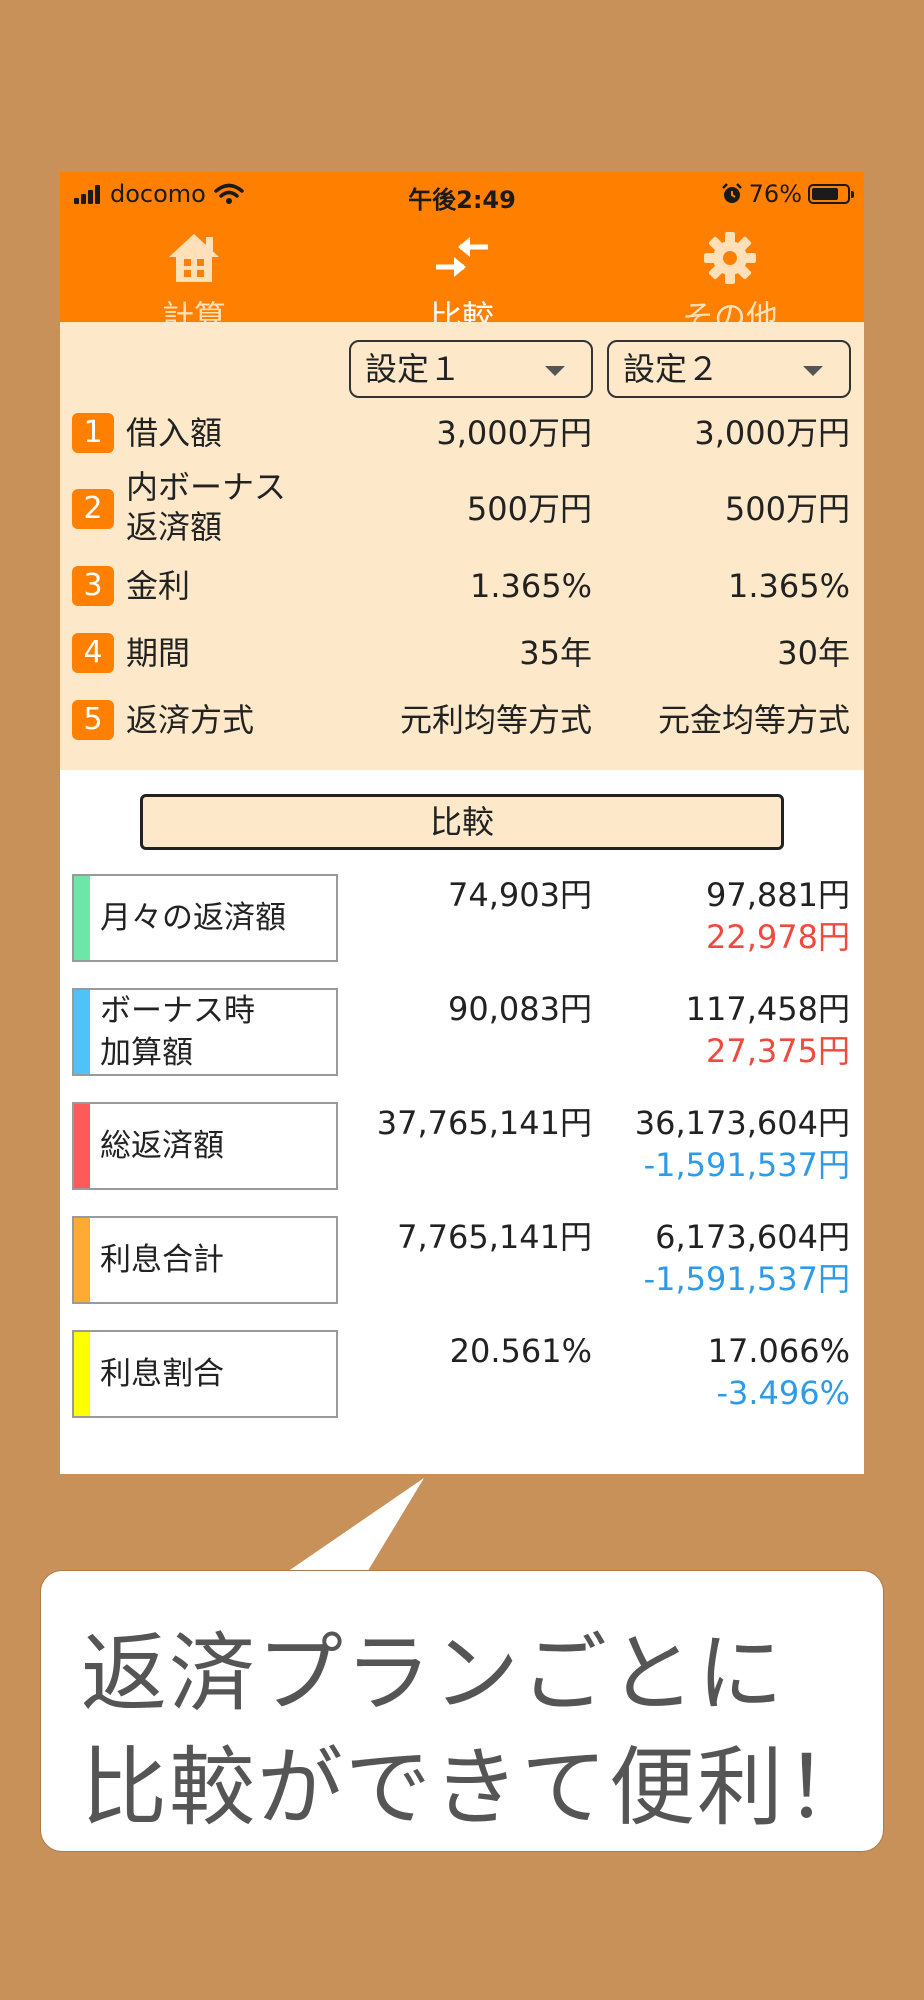 The image size is (924, 2000). What do you see at coordinates (477, 1788) in the screenshot?
I see `caption-line-2: 比較ができて便利！` at bounding box center [477, 1788].